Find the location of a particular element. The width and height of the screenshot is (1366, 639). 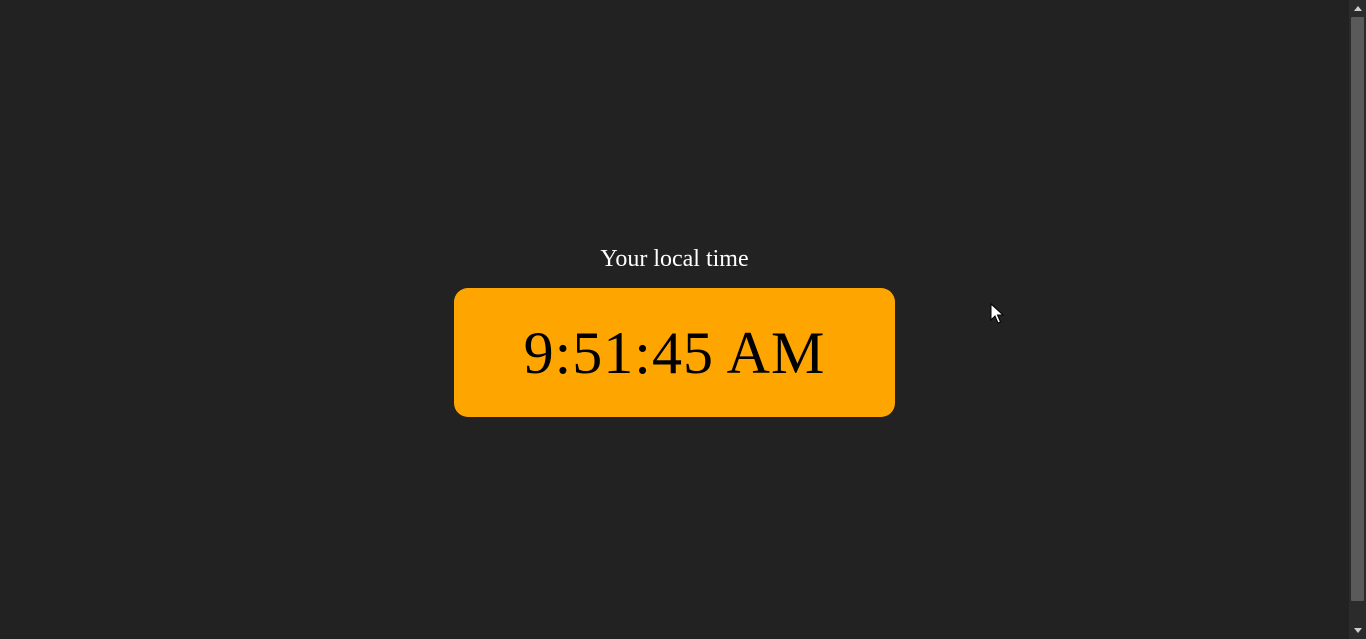

chevron-down-icon is located at coordinates (1357, 630).